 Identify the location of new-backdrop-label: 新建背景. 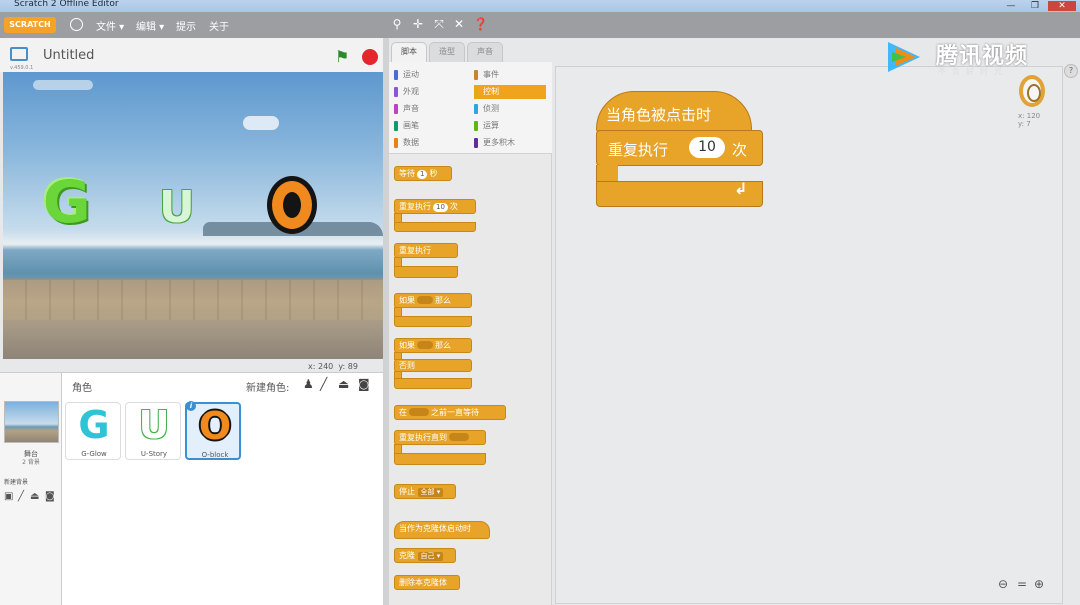
(16, 482).